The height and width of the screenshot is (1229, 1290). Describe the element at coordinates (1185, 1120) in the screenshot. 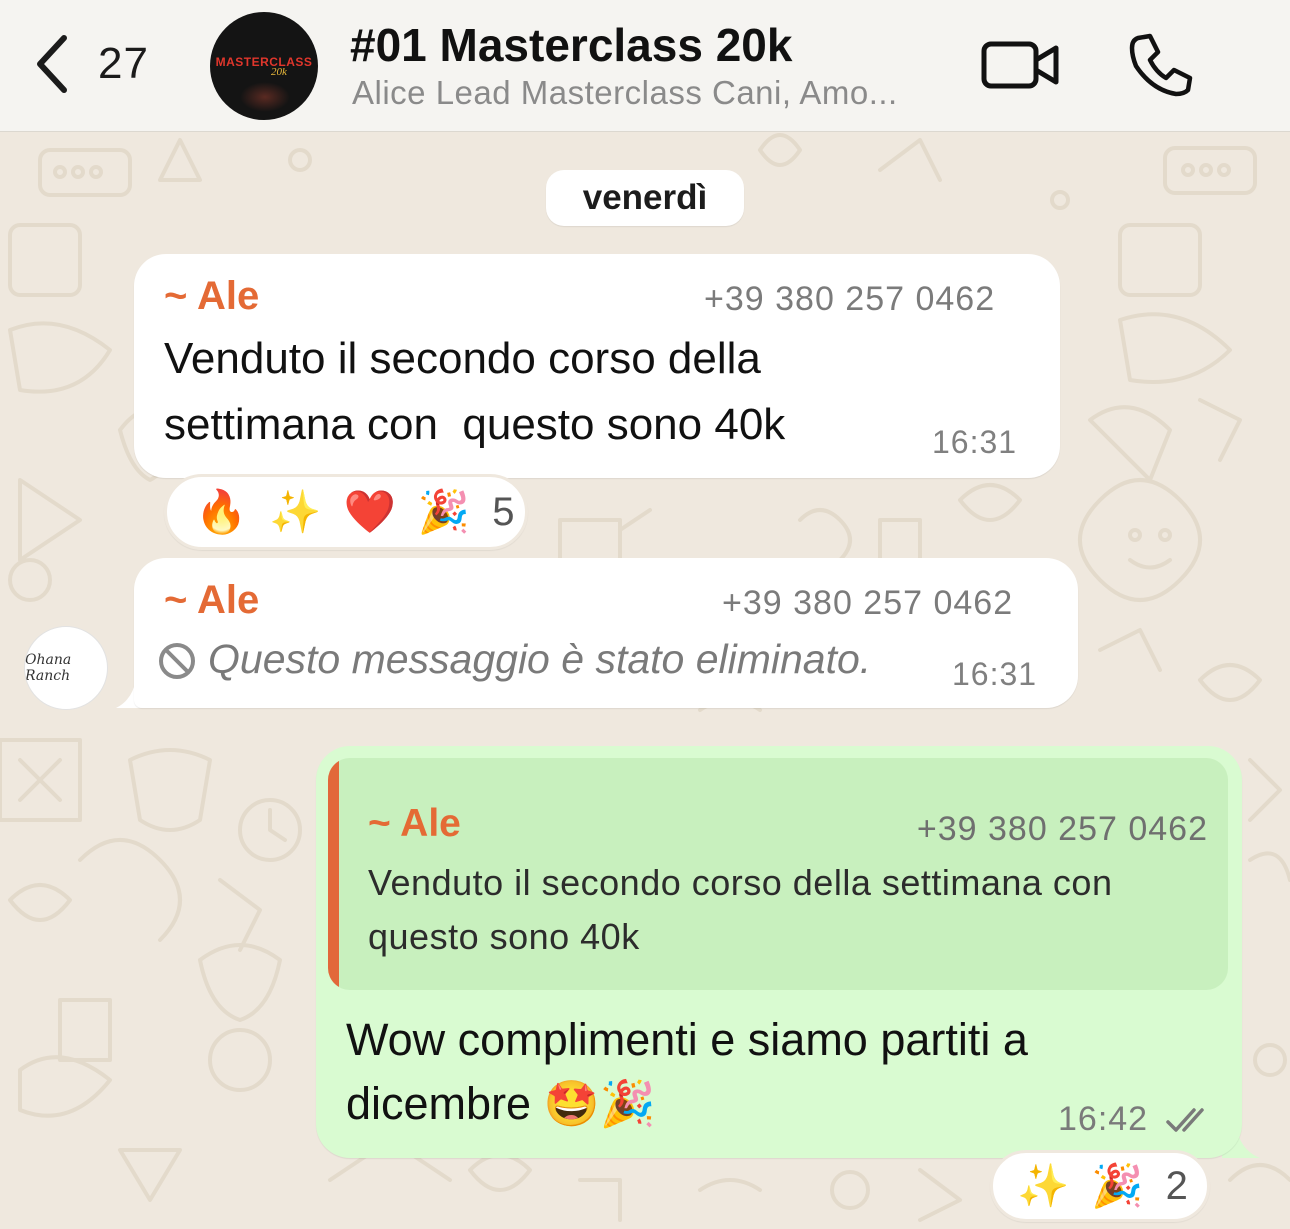

I see `read-receipt-icon` at that location.